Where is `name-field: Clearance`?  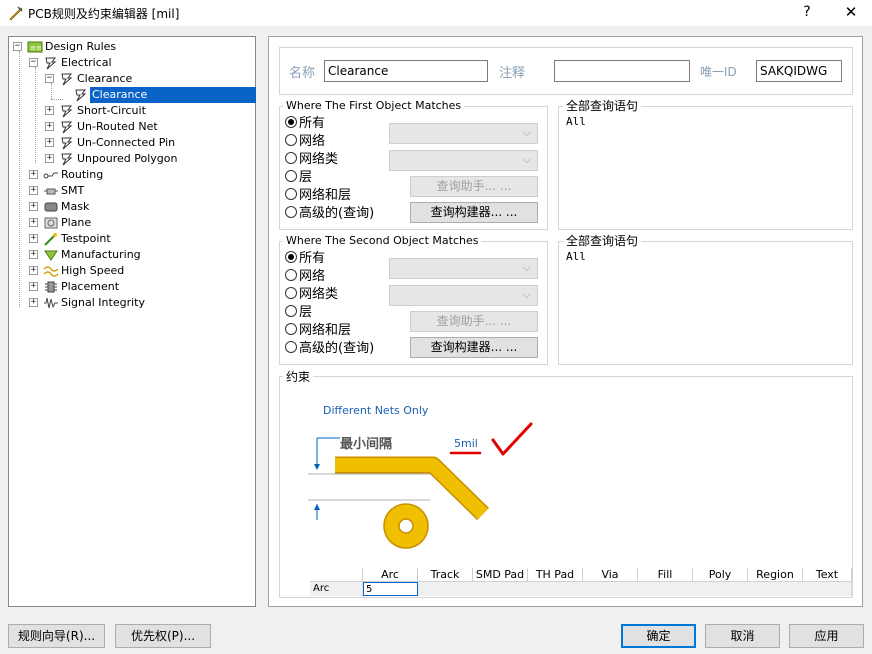 name-field: Clearance is located at coordinates (406, 71).